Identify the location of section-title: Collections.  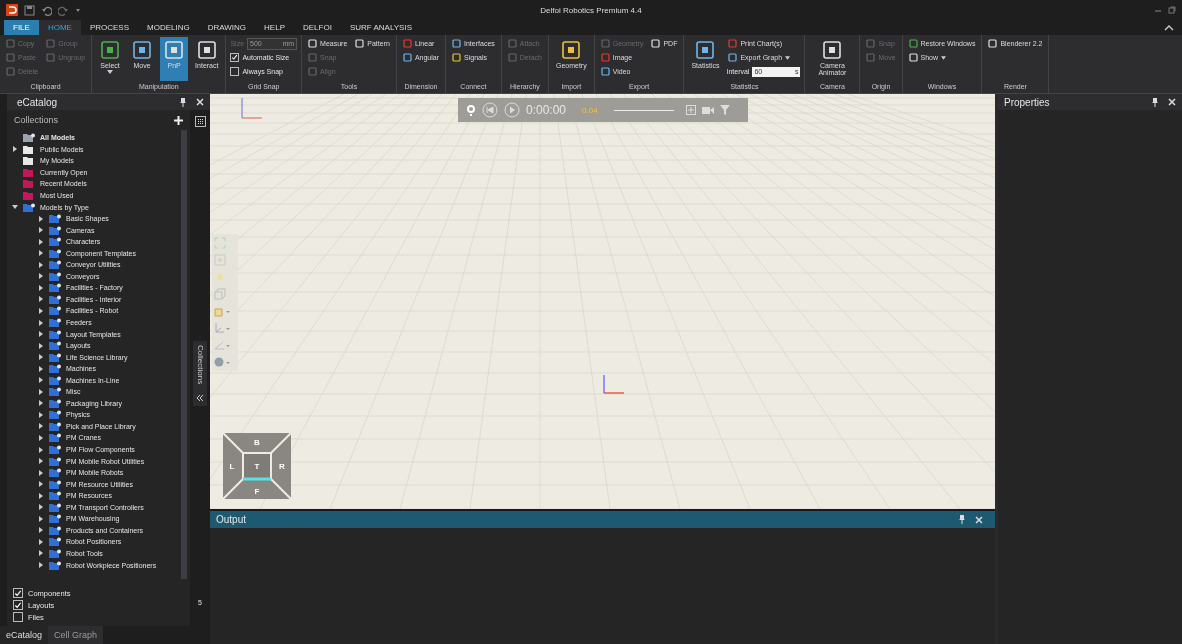
(36, 120).